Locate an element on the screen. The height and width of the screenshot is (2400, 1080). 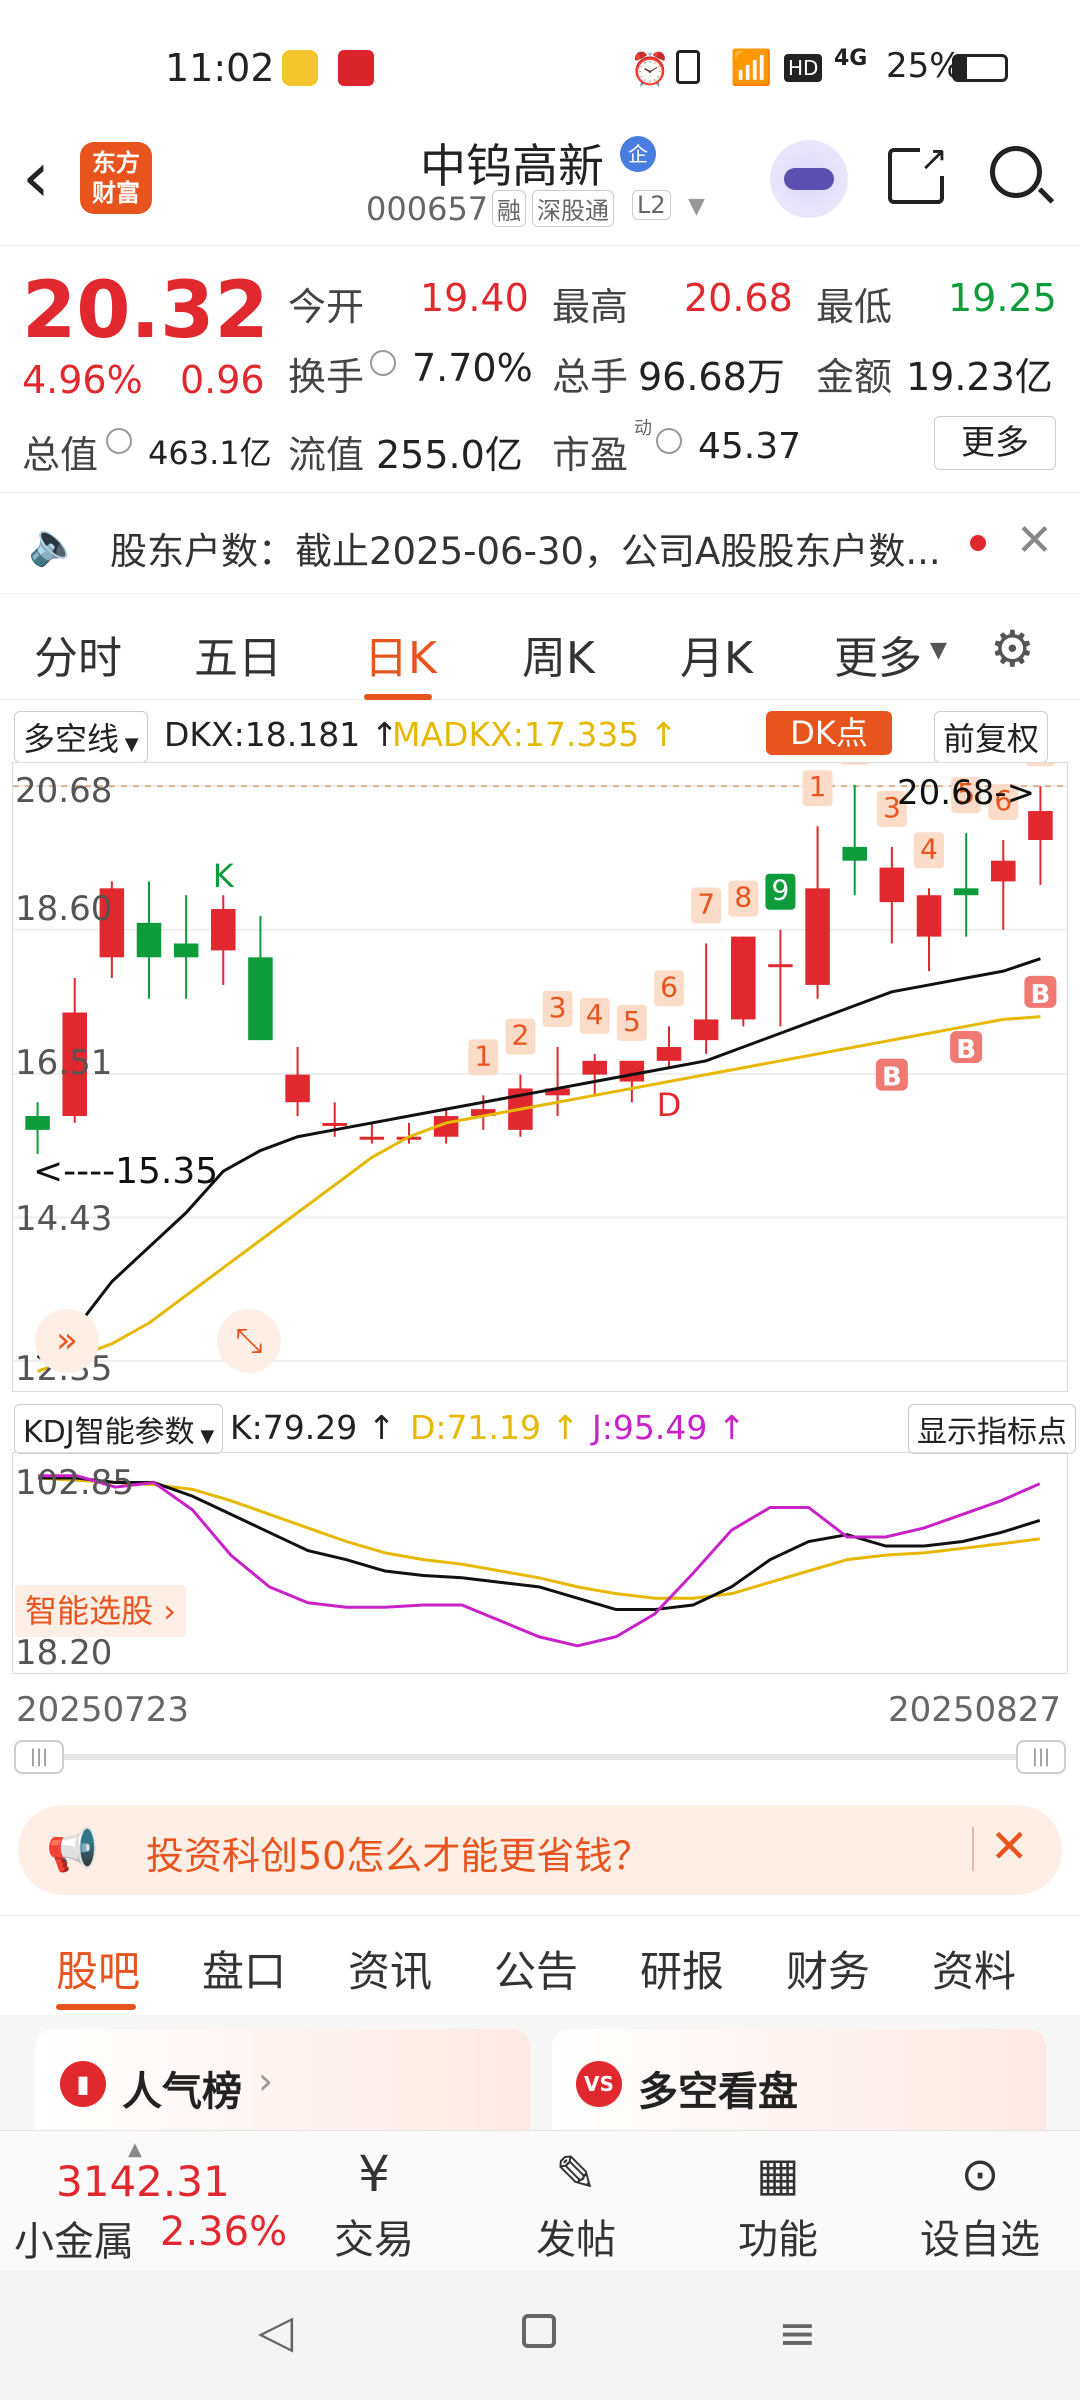
low-label: 最低 is located at coordinates (854, 307).